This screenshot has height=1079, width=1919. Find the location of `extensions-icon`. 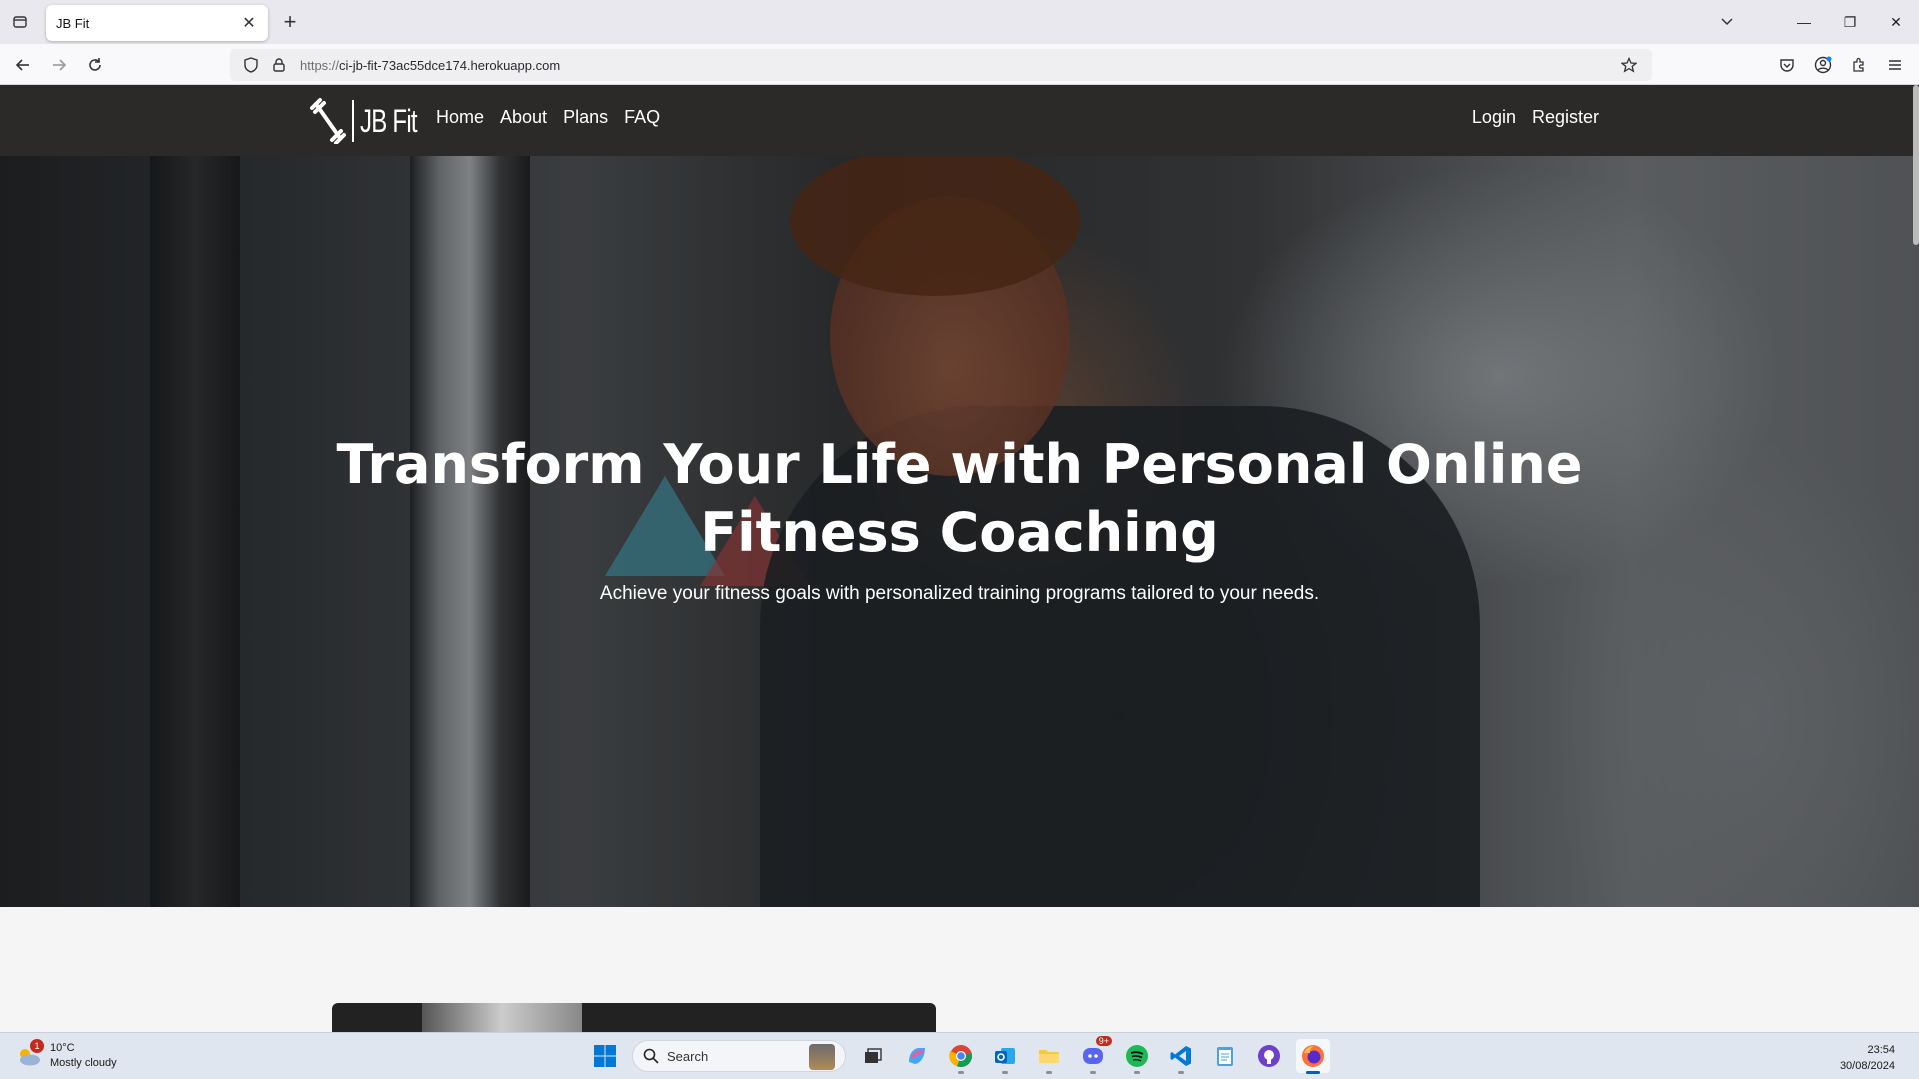

extensions-icon is located at coordinates (1859, 65).